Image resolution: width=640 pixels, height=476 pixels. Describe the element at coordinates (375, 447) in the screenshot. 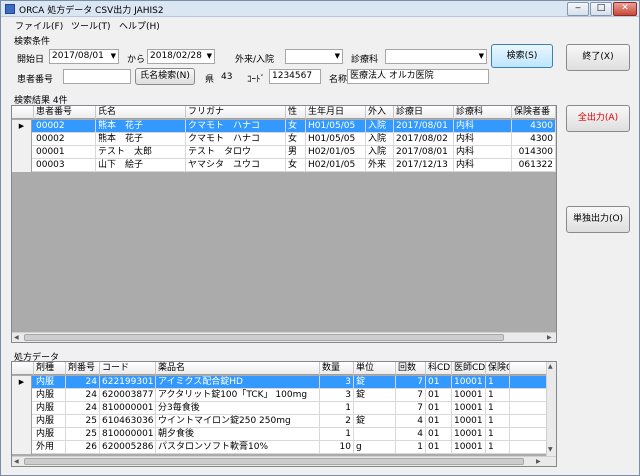

I see `prescription-cell: g` at that location.